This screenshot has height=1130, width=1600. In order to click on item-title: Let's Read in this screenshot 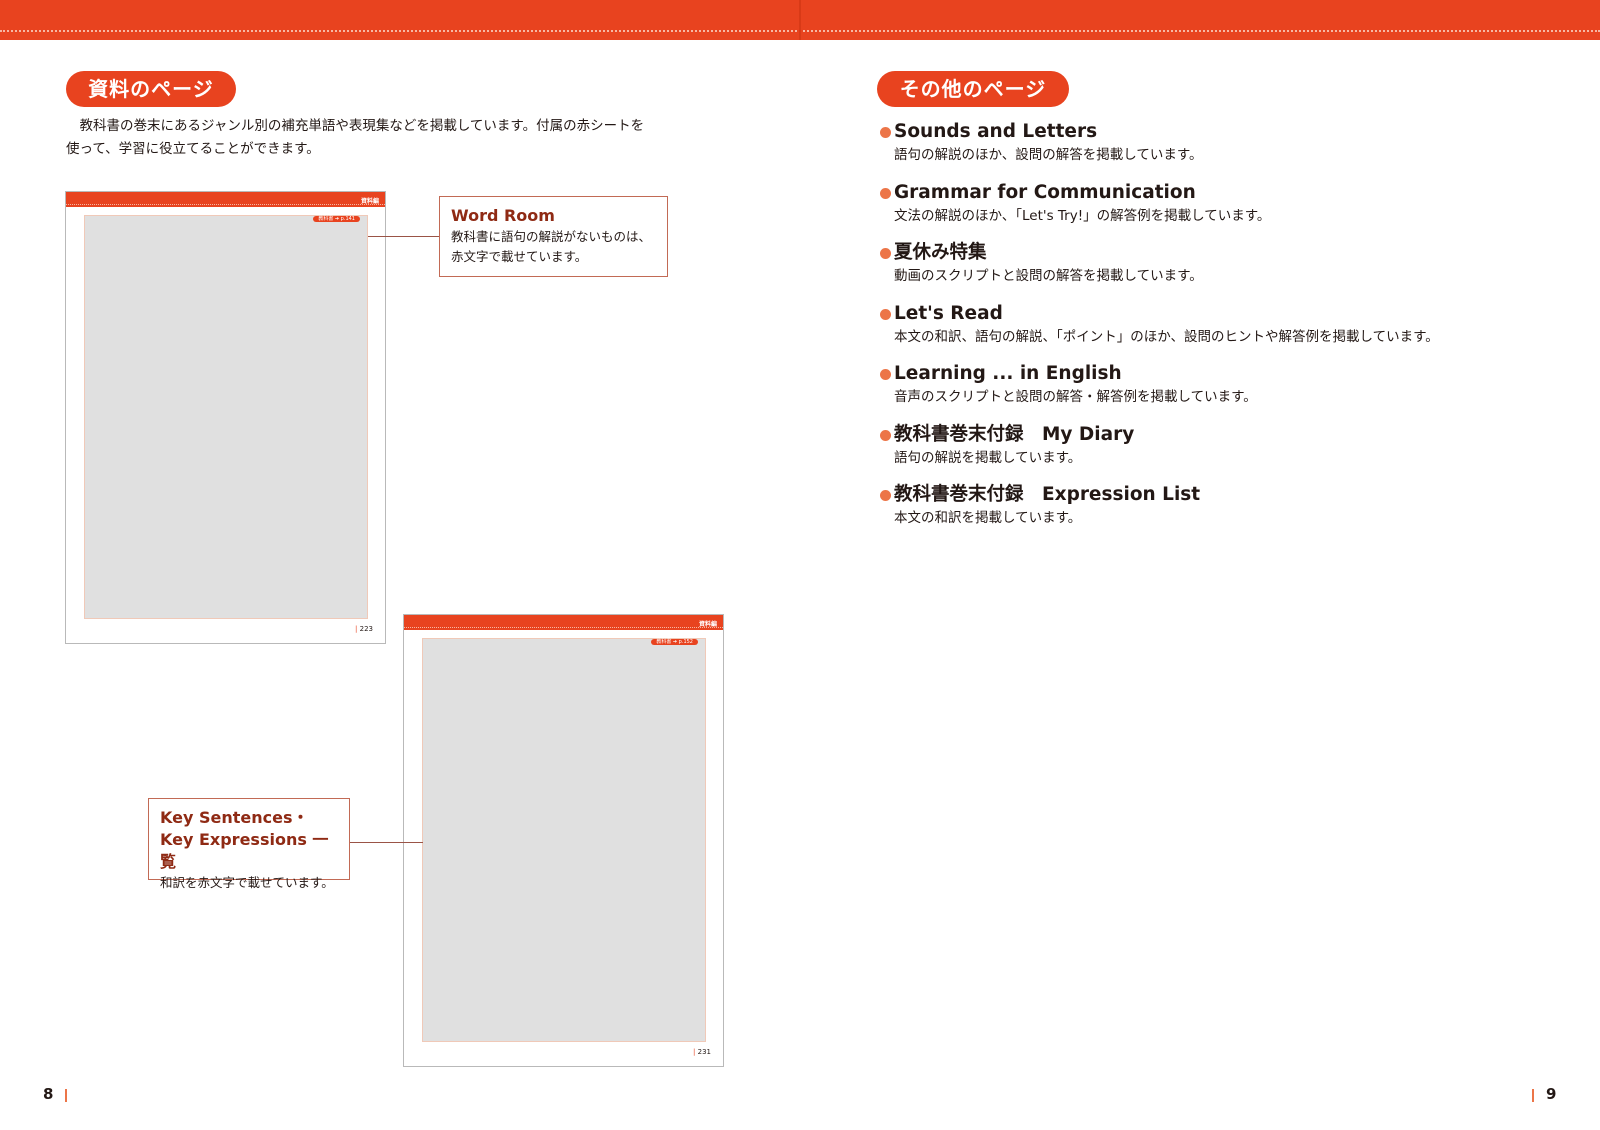, I will do `click(948, 313)`.